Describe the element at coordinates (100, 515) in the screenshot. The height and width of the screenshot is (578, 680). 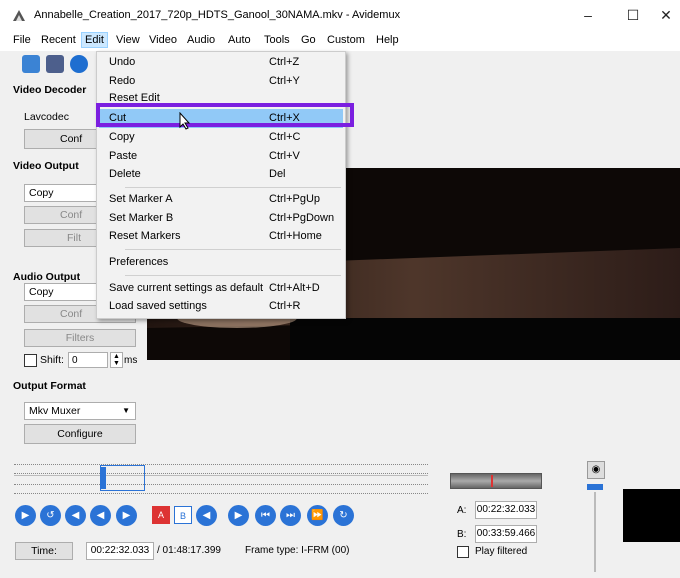
I see `back-keyframe-icon: ◀` at that location.